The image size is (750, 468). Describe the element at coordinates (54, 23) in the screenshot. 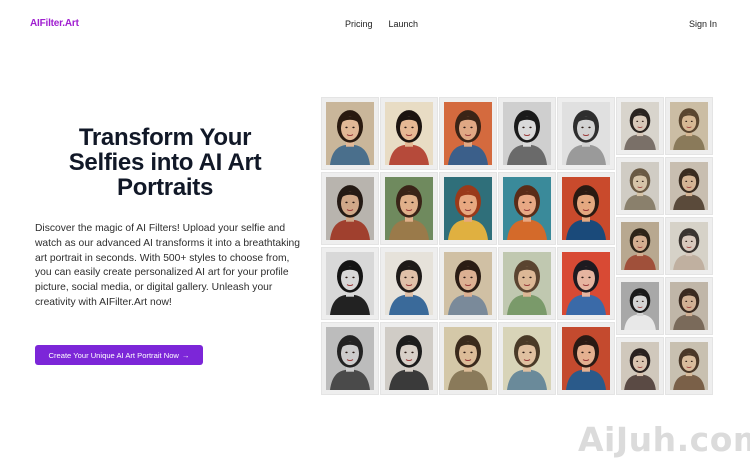

I see `logo: AIFilter.Art` at that location.